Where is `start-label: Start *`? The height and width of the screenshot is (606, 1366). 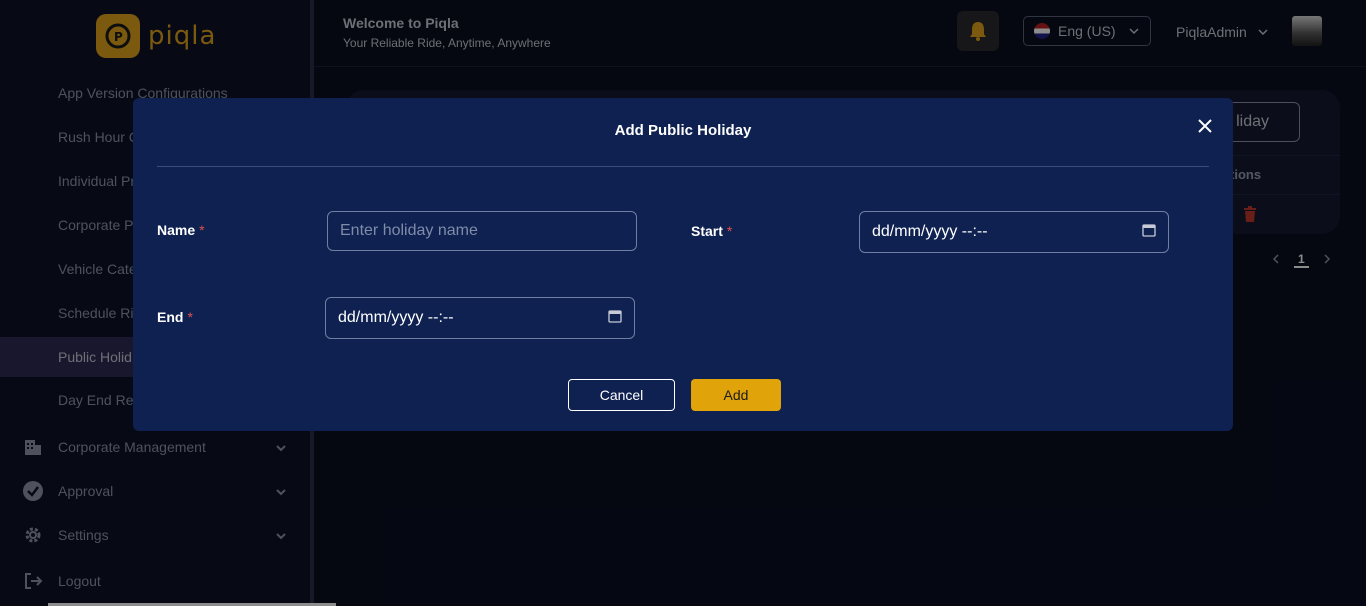
start-label: Start * is located at coordinates (711, 231).